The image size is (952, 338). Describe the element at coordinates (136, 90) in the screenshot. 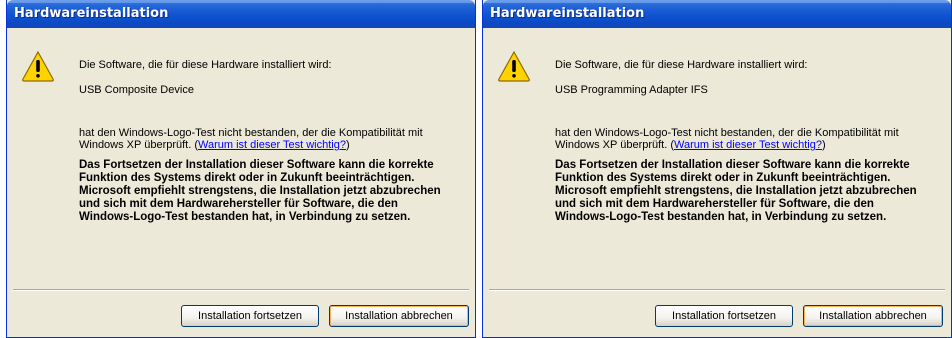

I see `device-name: USB Composite Device` at that location.